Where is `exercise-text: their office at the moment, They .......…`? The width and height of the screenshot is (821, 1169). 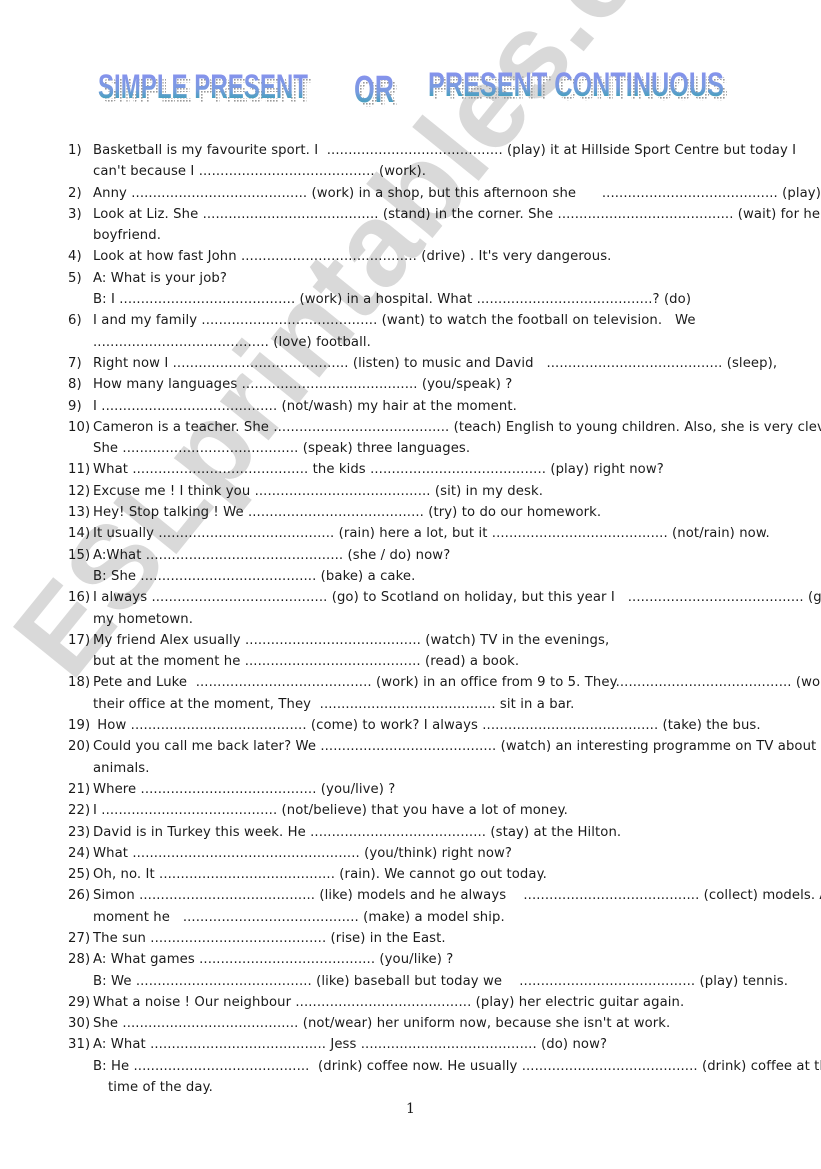 exercise-text: their office at the moment, They .......… is located at coordinates (334, 704).